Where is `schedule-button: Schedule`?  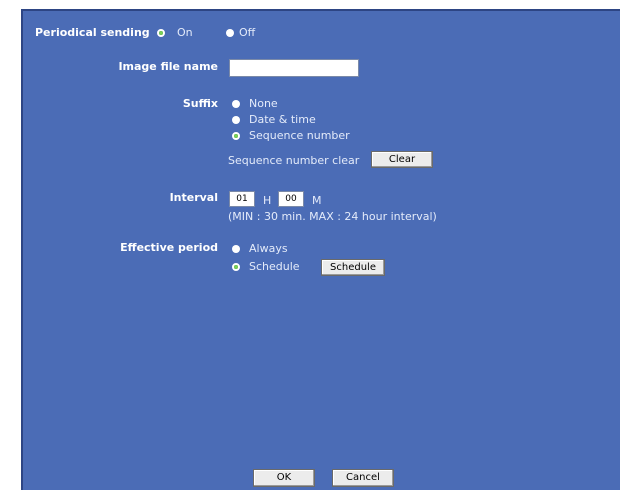 schedule-button: Schedule is located at coordinates (353, 267).